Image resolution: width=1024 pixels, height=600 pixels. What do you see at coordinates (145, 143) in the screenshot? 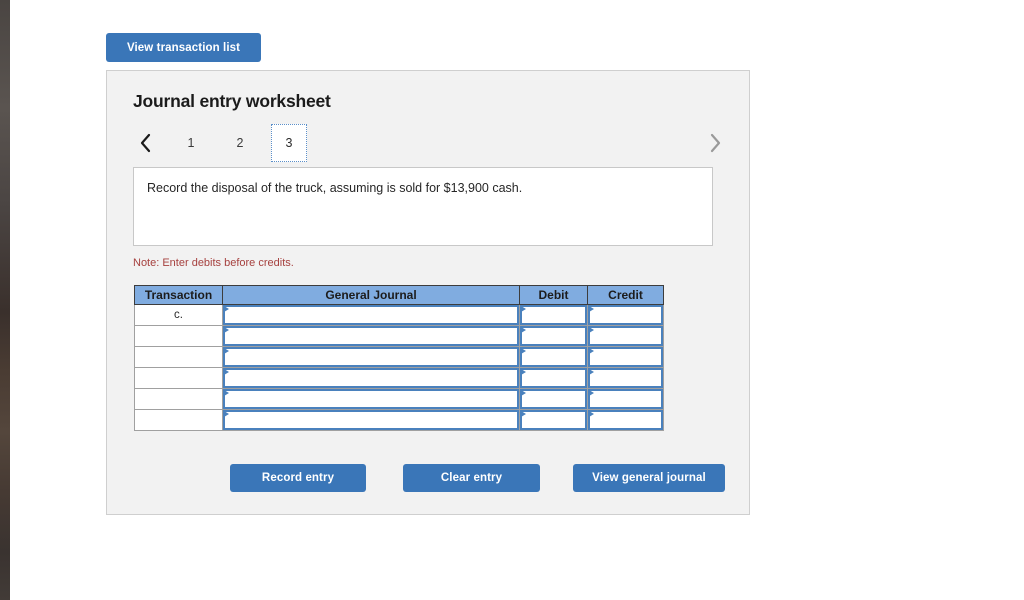
I see `chevron-left-icon` at bounding box center [145, 143].